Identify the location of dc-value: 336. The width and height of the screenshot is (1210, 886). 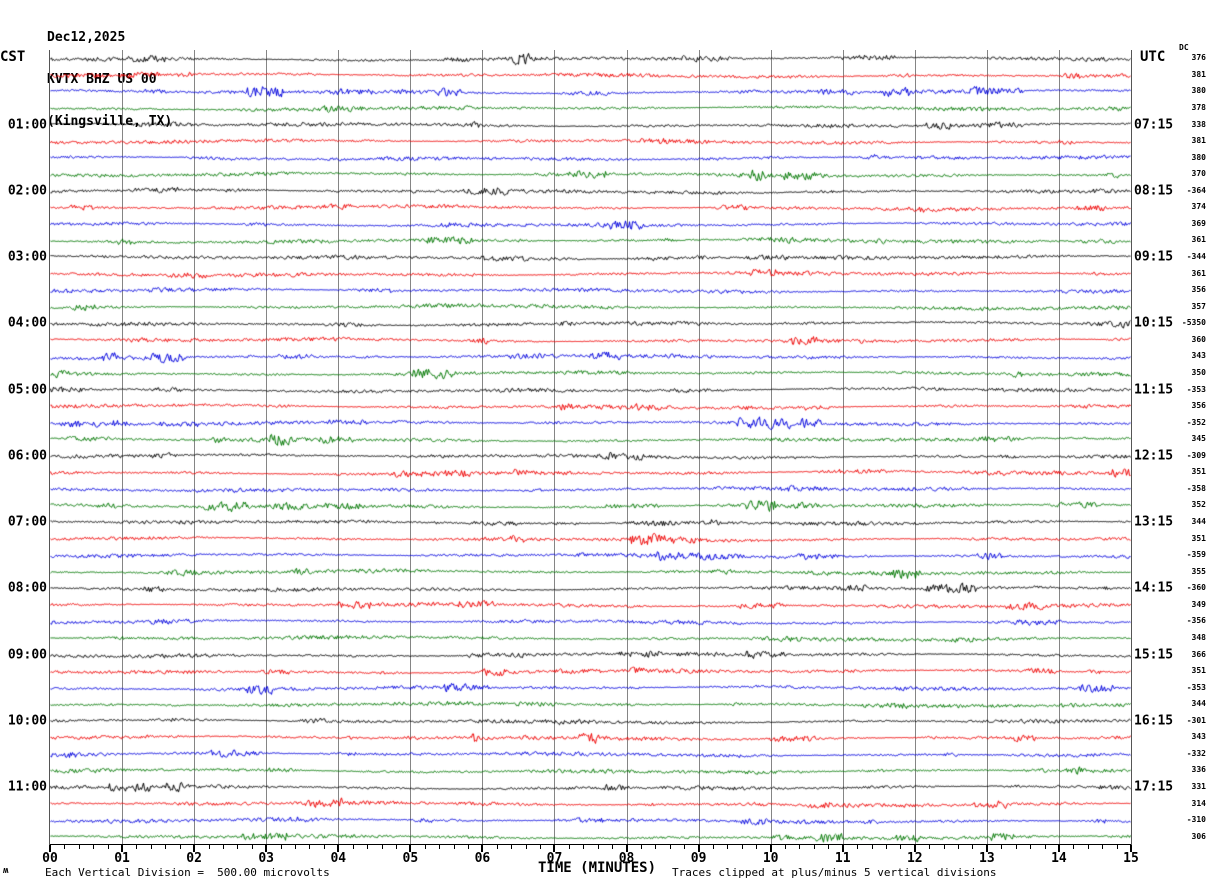
(1198, 770).